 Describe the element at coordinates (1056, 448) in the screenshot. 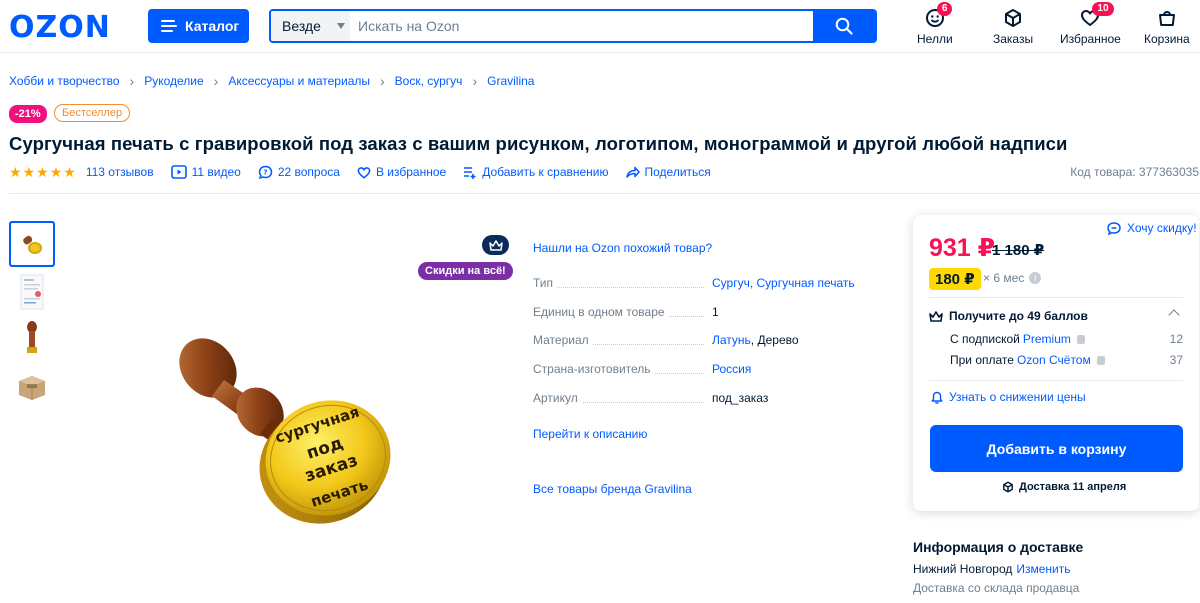

I see `add-to-cart-button: Добавить в корзину` at that location.